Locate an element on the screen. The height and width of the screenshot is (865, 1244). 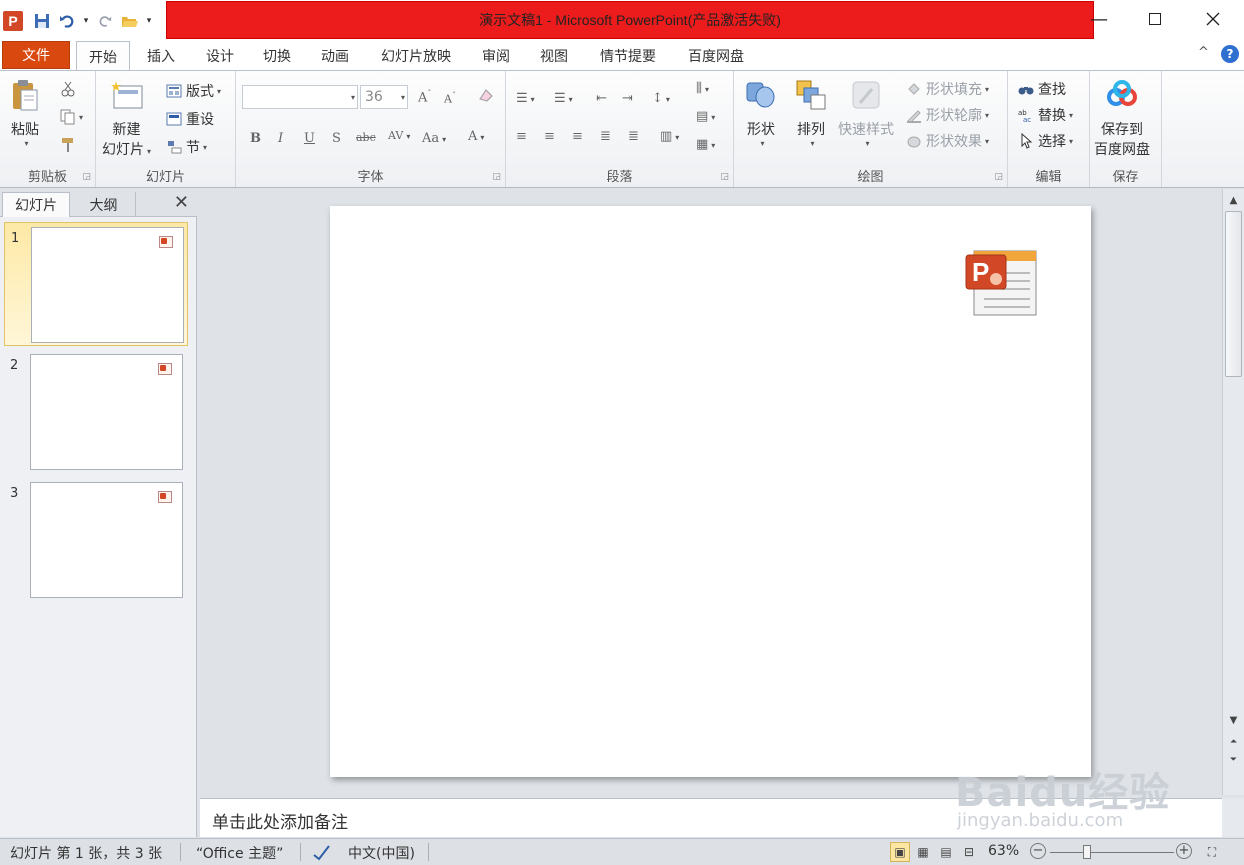
collapse-ribbon-icon: ^ is located at coordinates (1203, 52).